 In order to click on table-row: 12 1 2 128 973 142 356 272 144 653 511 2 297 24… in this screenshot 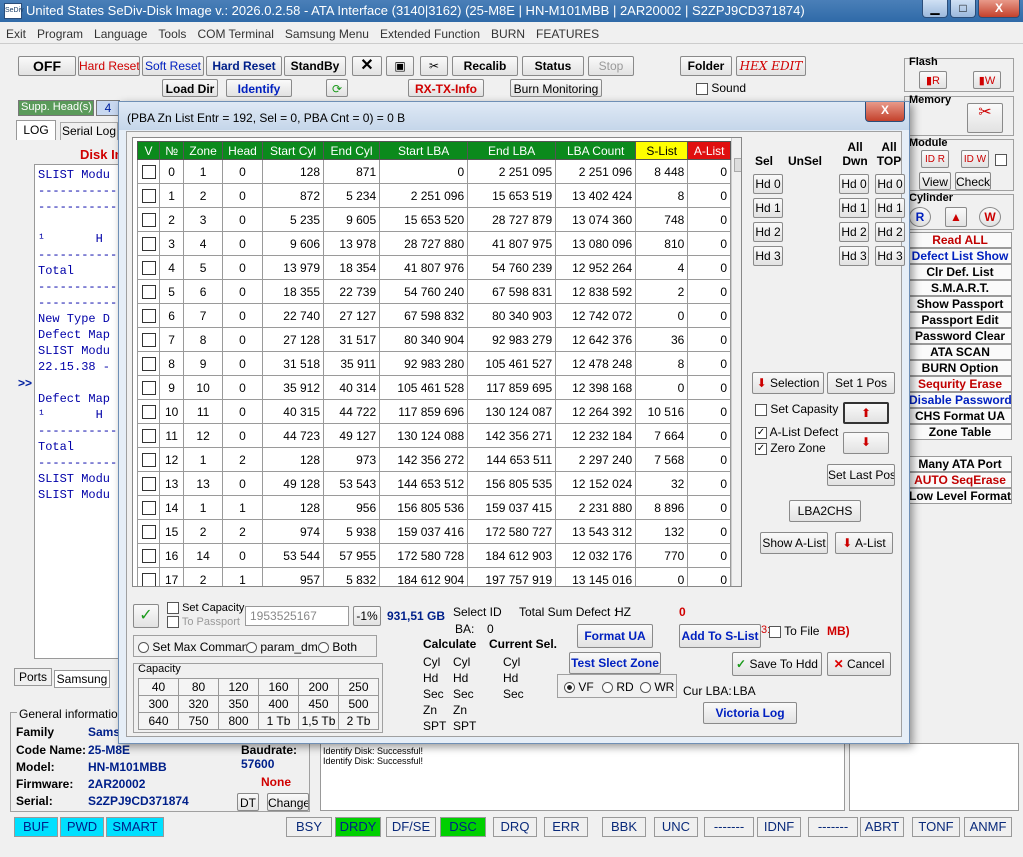, I will do `click(434, 459)`.